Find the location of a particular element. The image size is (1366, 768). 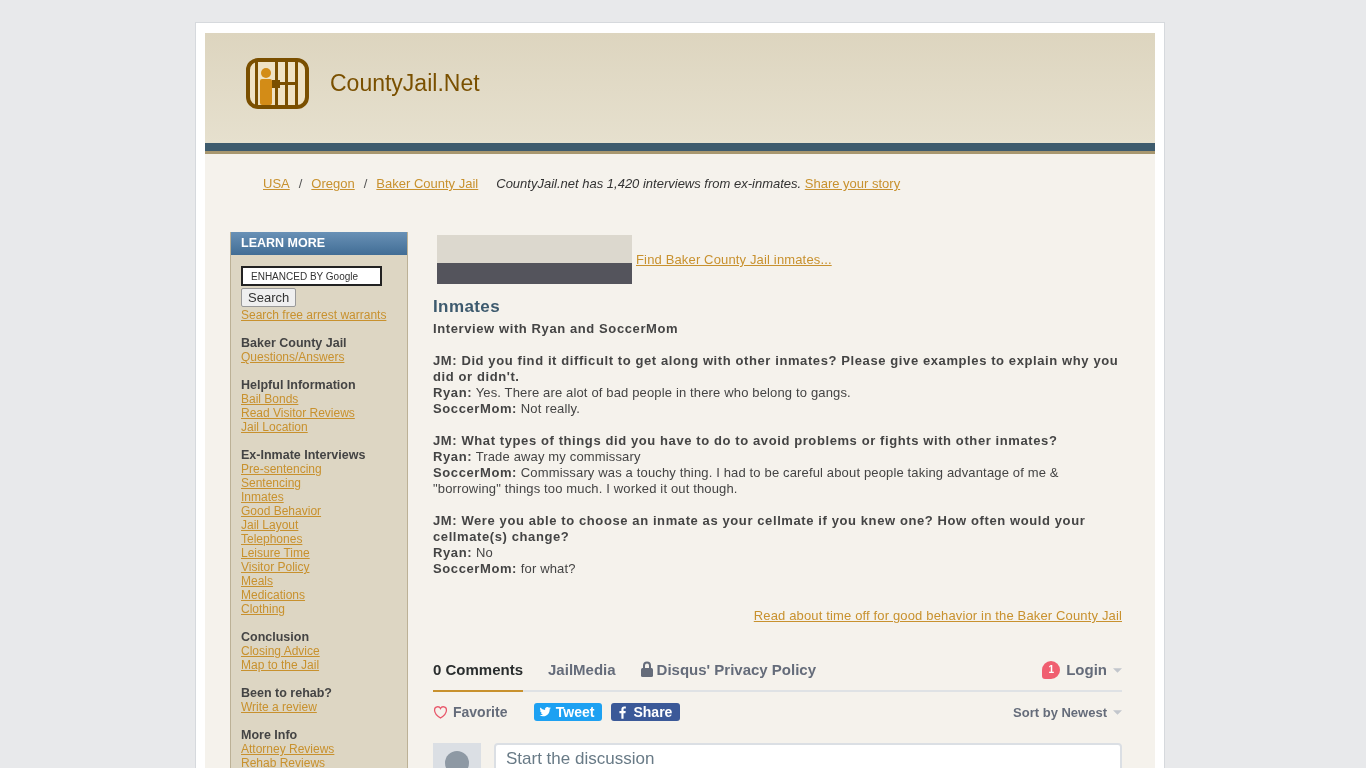

sidebar-link: Meals is located at coordinates (257, 581).